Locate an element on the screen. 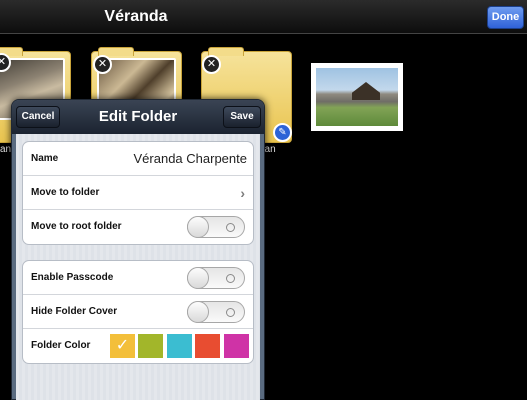  navigation-bar: Véranda Done is located at coordinates (263, 17).